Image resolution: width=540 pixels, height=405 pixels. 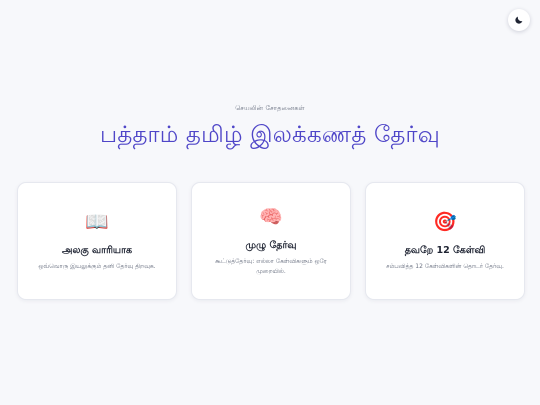 What do you see at coordinates (271, 216) in the screenshot?
I see `brain-icon: 🧠` at bounding box center [271, 216].